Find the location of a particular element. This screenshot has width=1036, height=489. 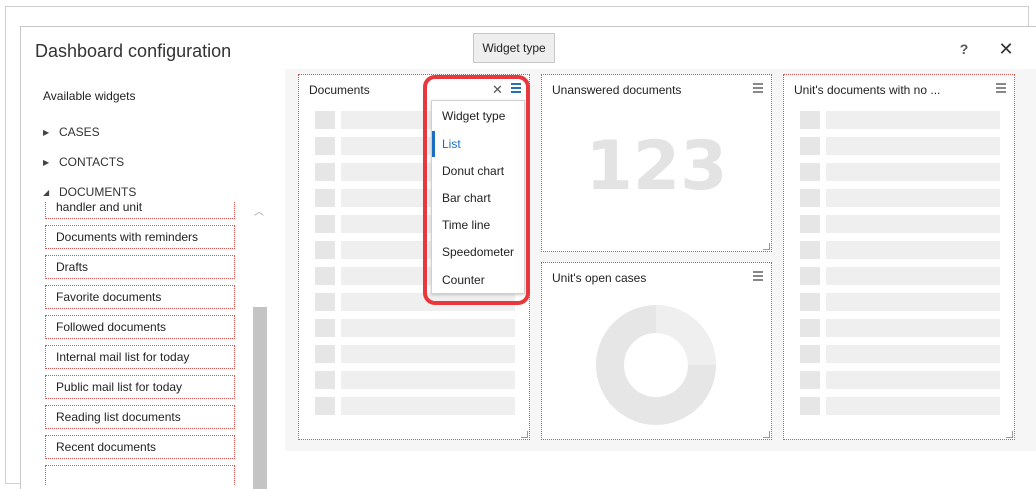

menu-item-counter: Counter is located at coordinates (478, 280).